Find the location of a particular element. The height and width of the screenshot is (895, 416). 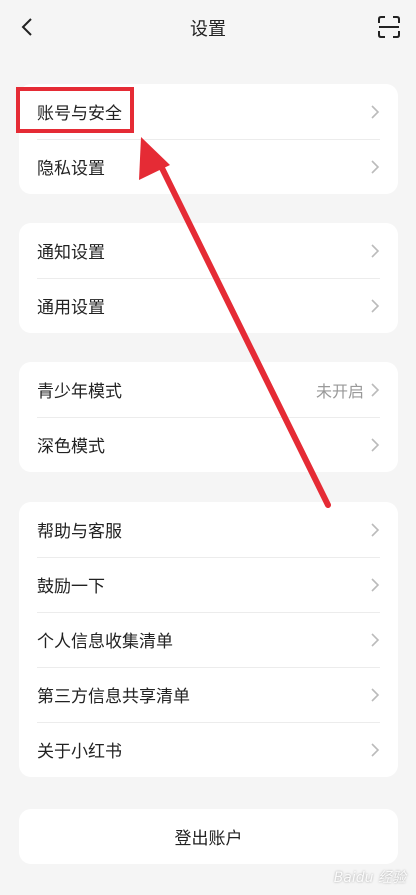

back-button is located at coordinates (27, 27).